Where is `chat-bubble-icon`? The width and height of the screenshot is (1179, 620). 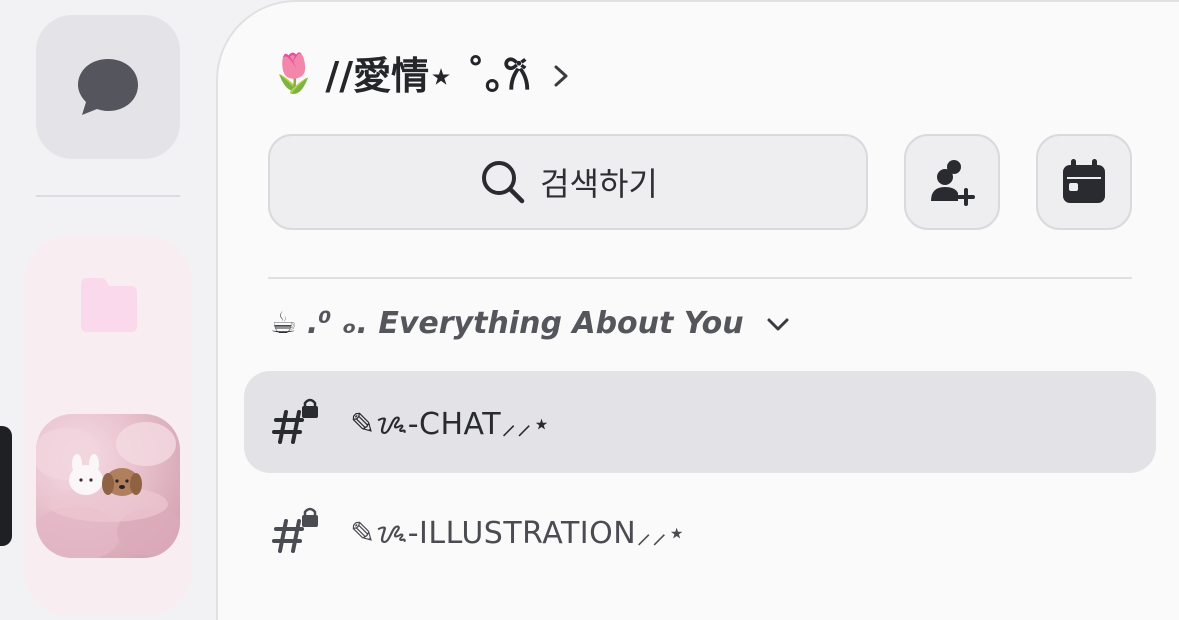
chat-bubble-icon is located at coordinates (108, 87).